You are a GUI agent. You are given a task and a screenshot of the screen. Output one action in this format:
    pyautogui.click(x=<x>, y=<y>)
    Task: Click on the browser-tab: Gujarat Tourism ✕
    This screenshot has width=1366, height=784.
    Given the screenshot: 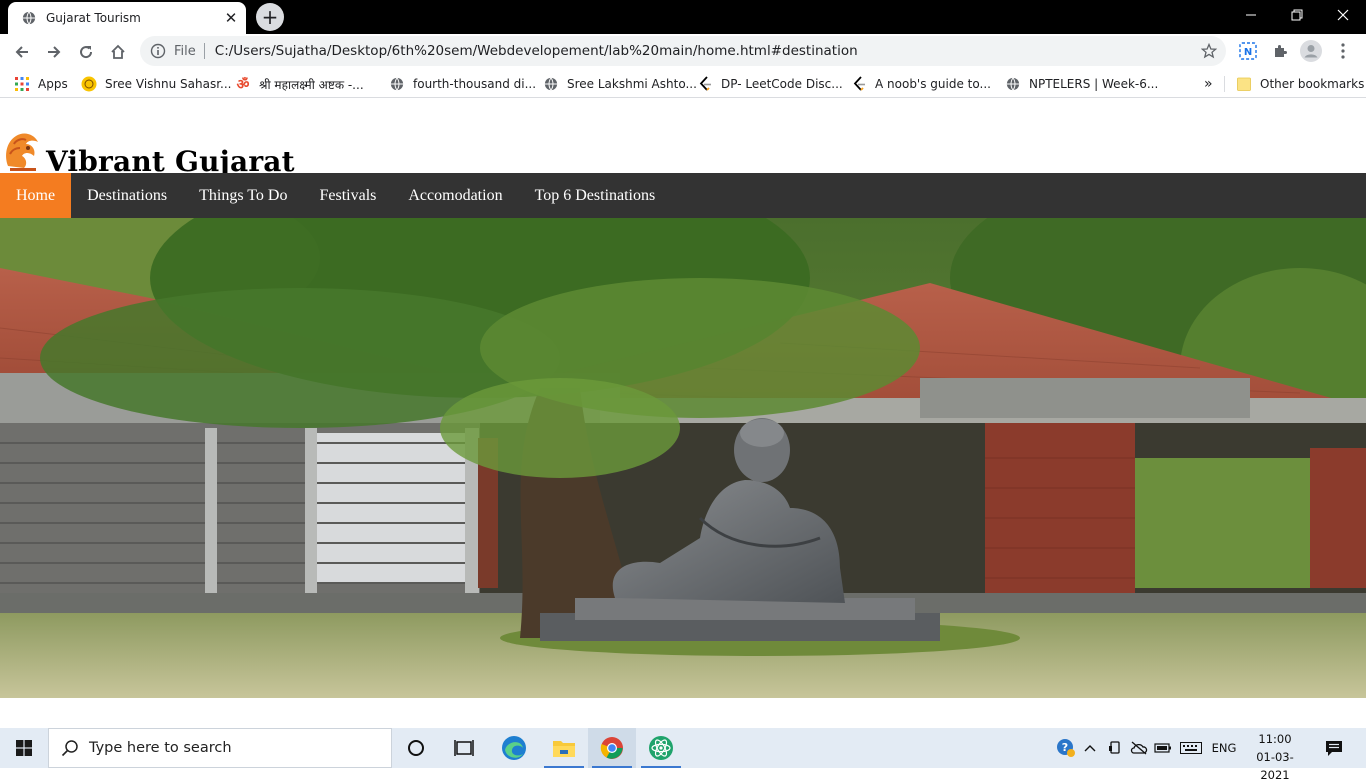 What is the action you would take?
    pyautogui.click(x=127, y=18)
    